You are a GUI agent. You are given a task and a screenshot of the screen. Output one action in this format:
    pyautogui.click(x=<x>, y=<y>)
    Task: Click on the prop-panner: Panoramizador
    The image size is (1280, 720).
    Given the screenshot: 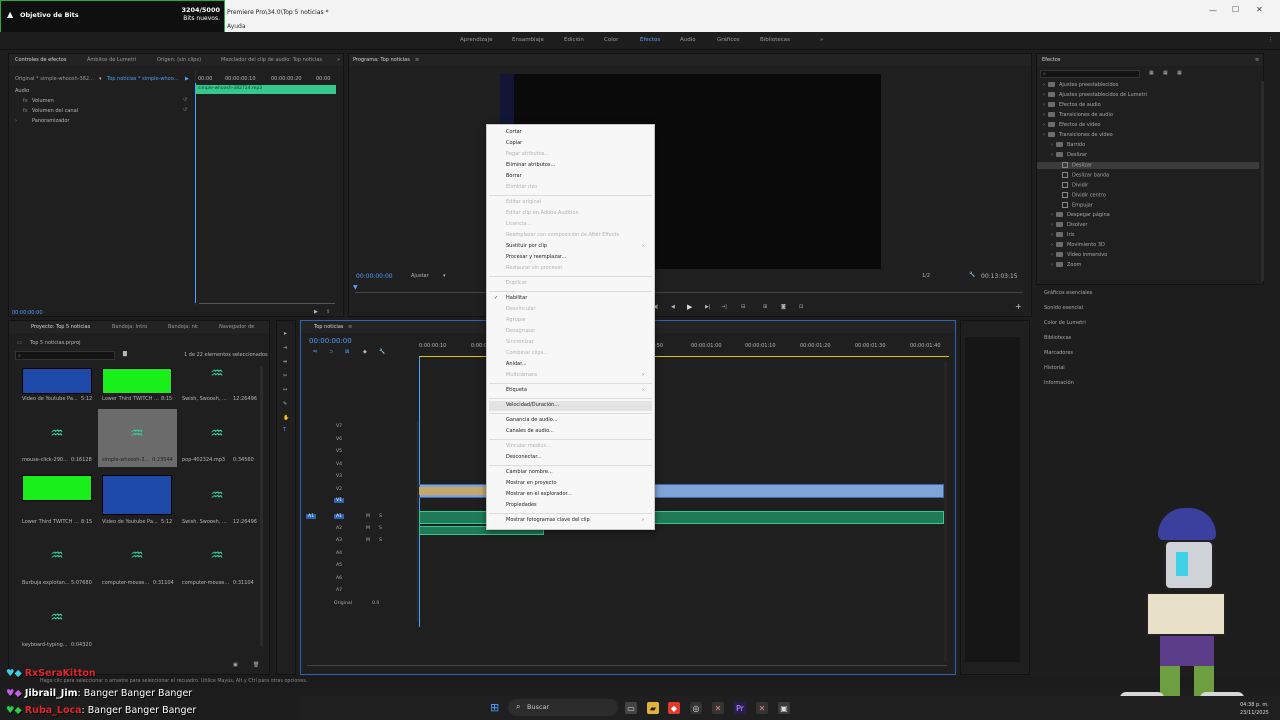 What is the action you would take?
    pyautogui.click(x=50, y=121)
    